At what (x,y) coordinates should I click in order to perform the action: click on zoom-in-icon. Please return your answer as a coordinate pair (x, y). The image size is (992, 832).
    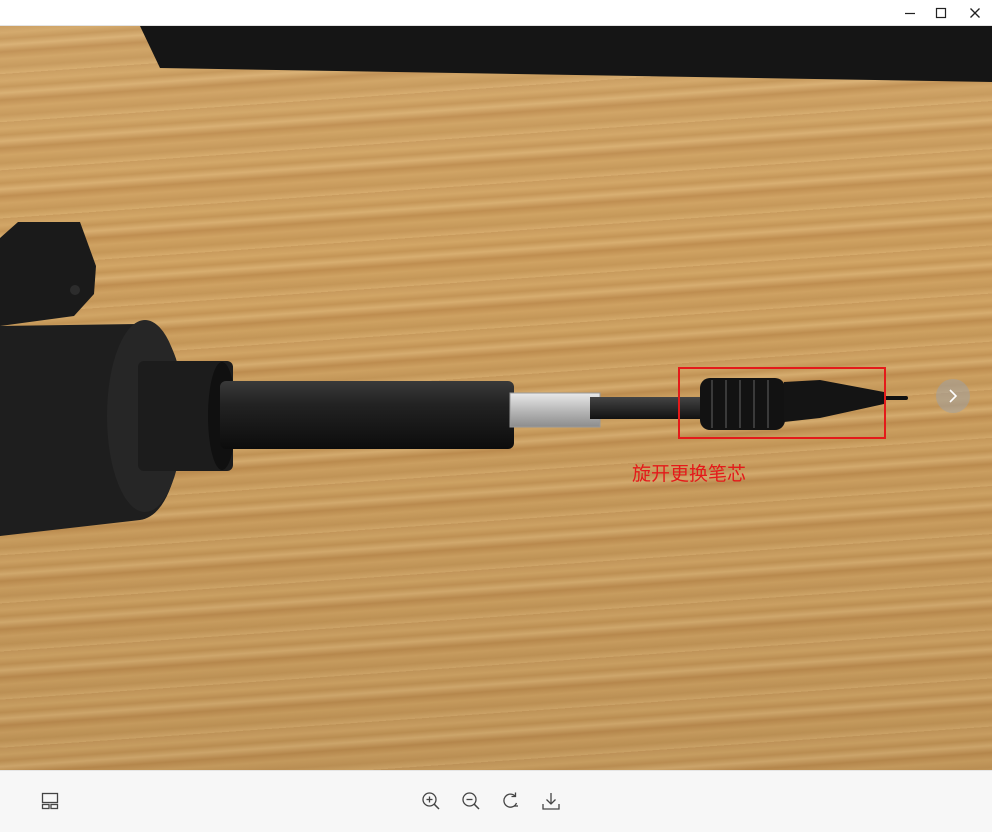
    Looking at the image, I should click on (431, 801).